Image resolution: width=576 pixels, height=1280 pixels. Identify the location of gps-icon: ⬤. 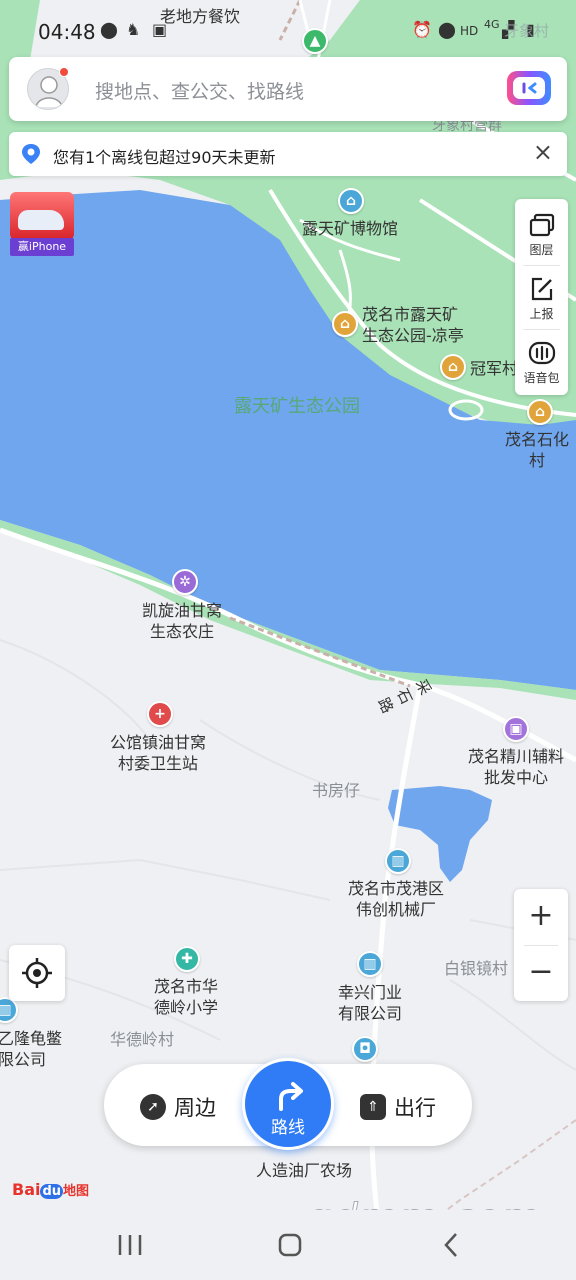
(447, 29).